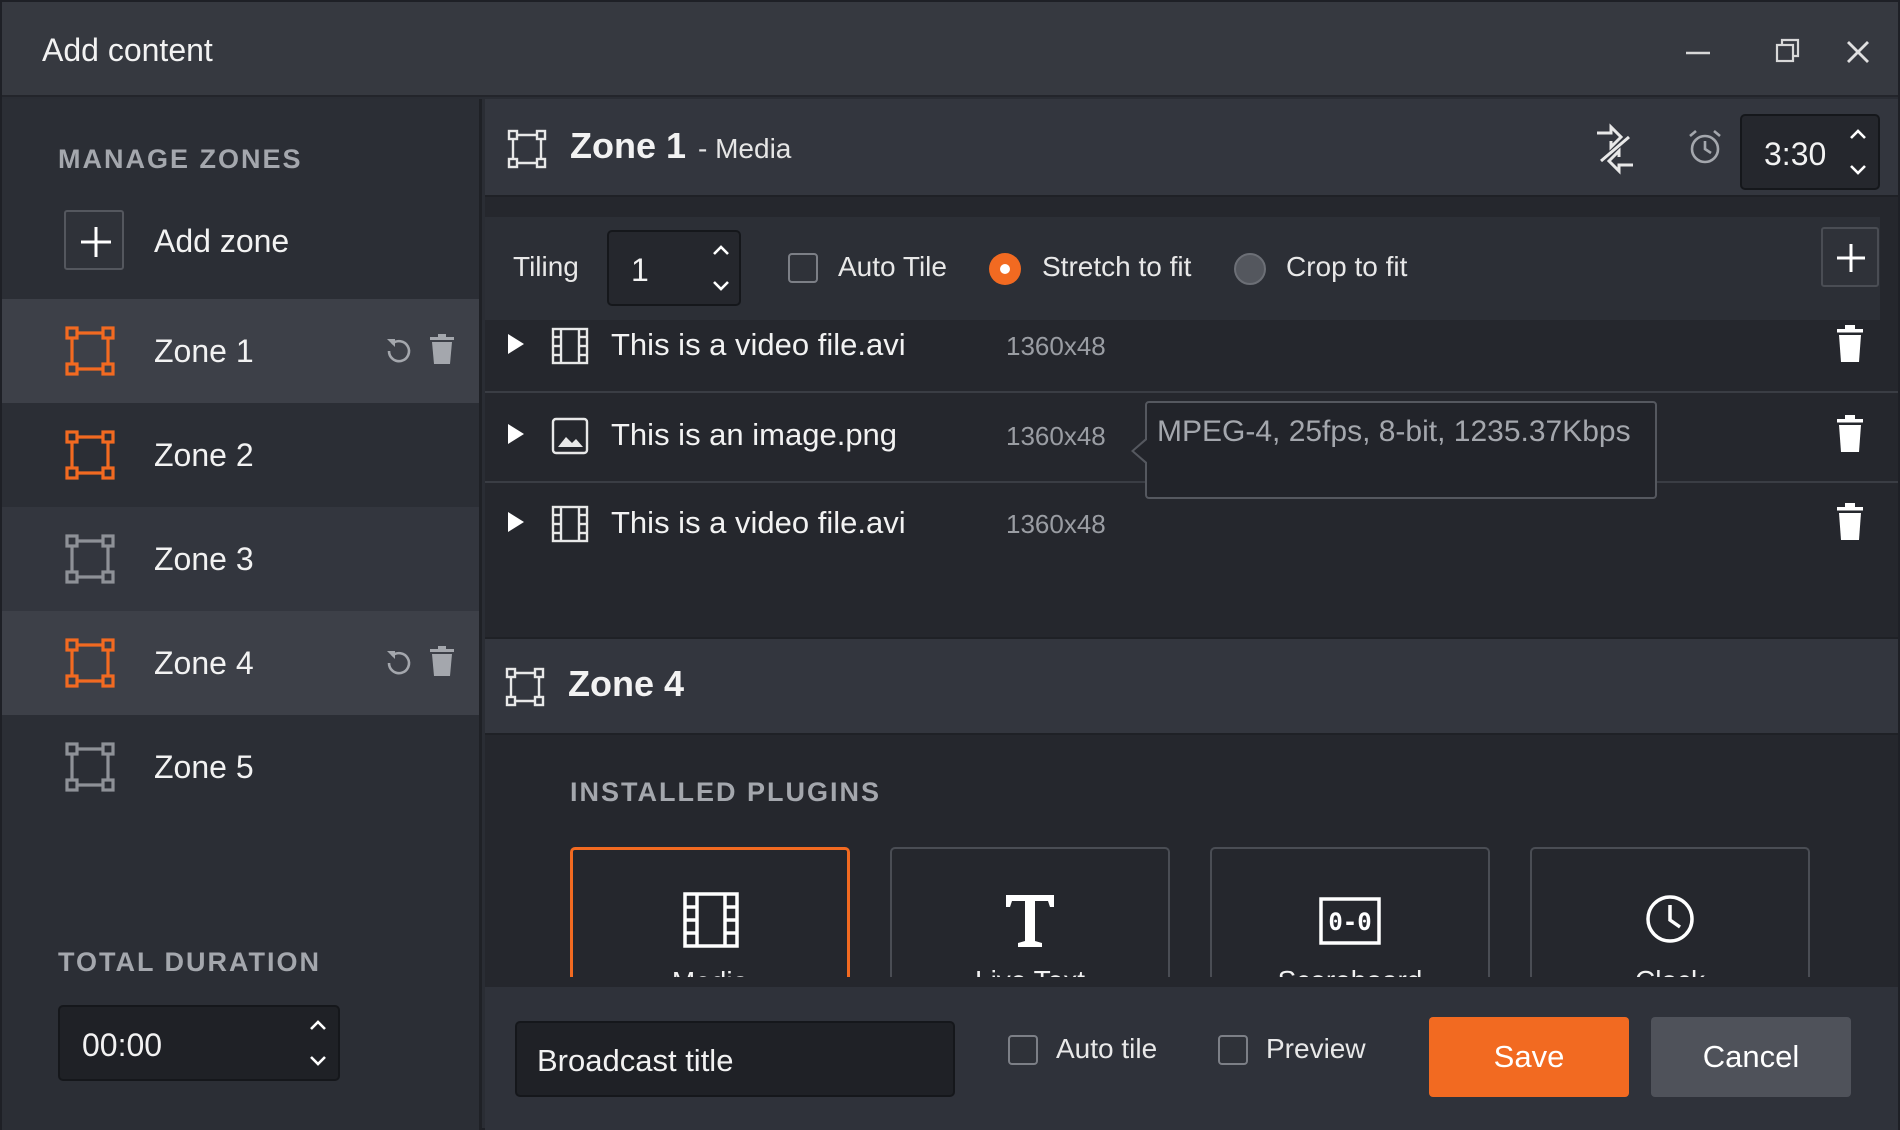  What do you see at coordinates (1751, 1057) in the screenshot?
I see `cancel-button: Cancel` at bounding box center [1751, 1057].